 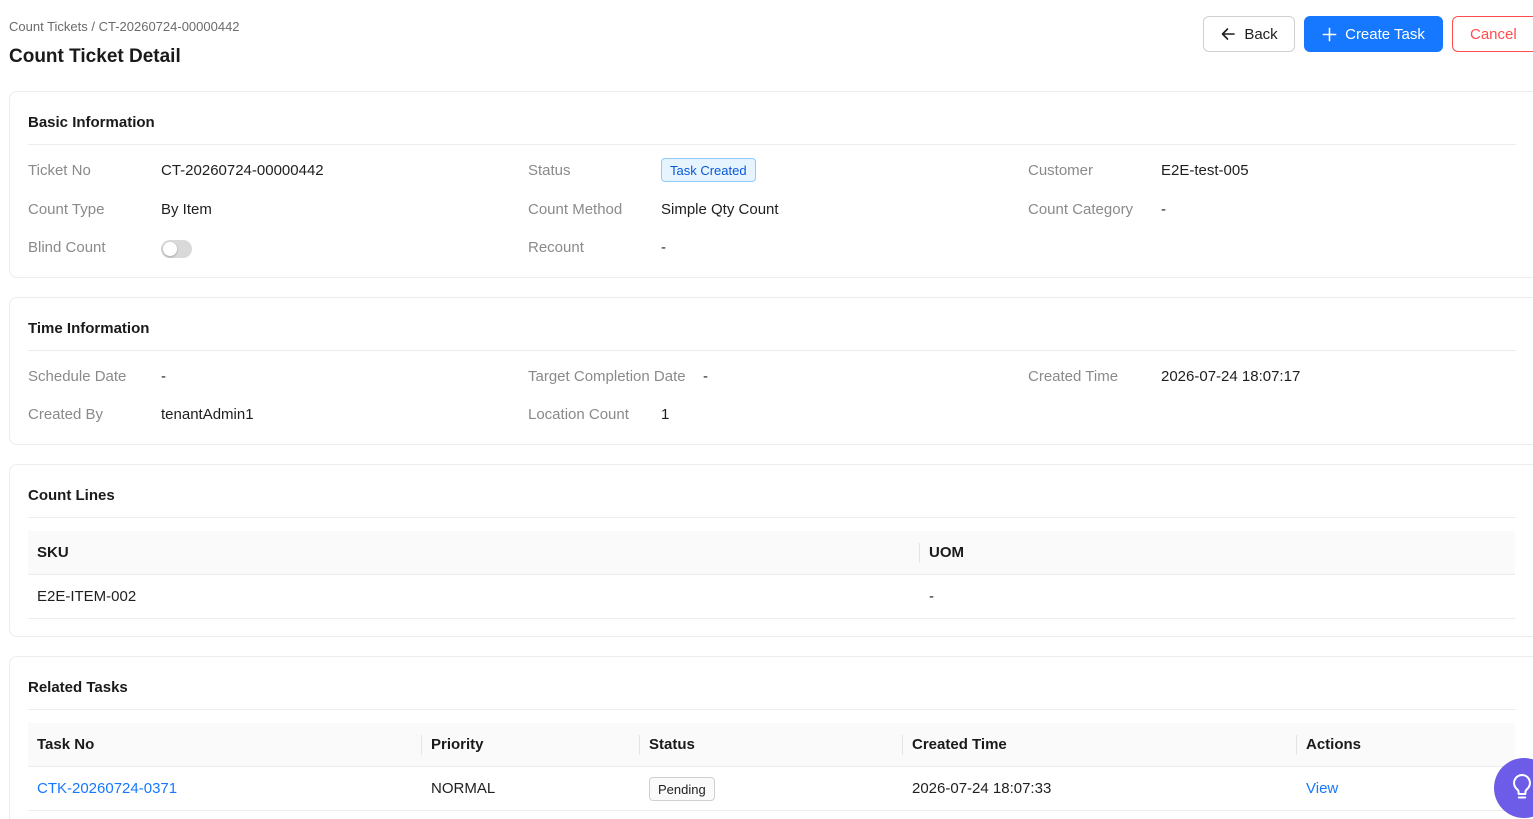 What do you see at coordinates (66, 414) in the screenshot?
I see `created-by-label: Created By` at bounding box center [66, 414].